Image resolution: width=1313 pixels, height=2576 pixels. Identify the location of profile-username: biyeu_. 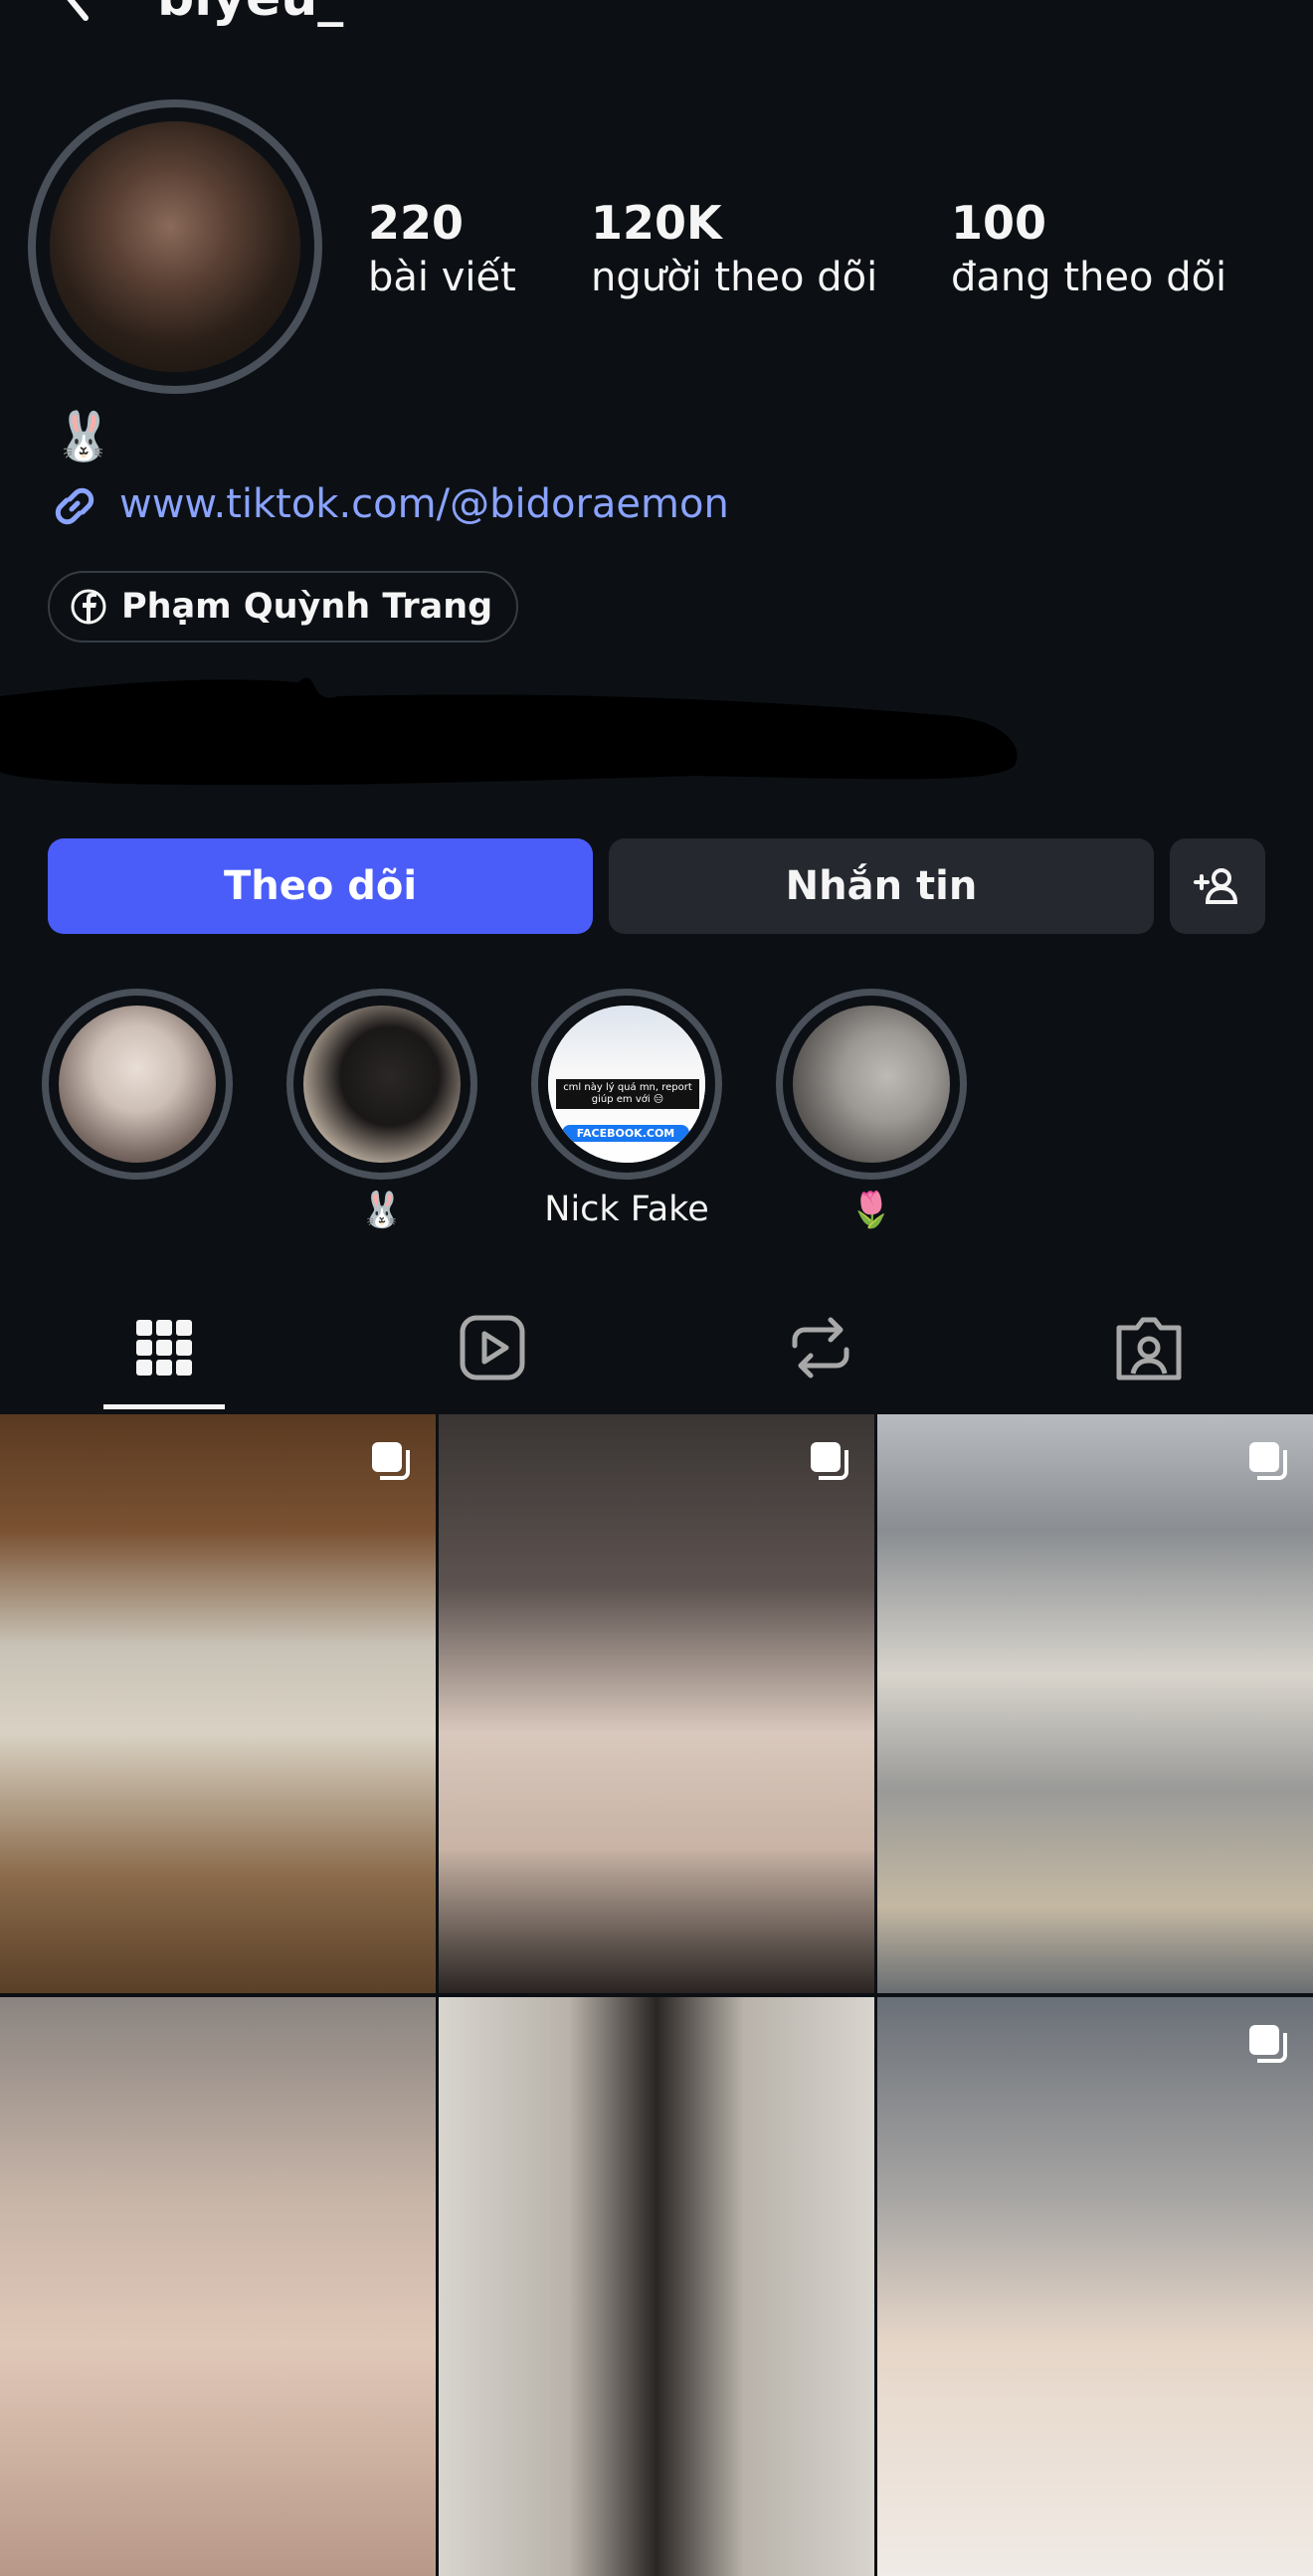
(250, 14).